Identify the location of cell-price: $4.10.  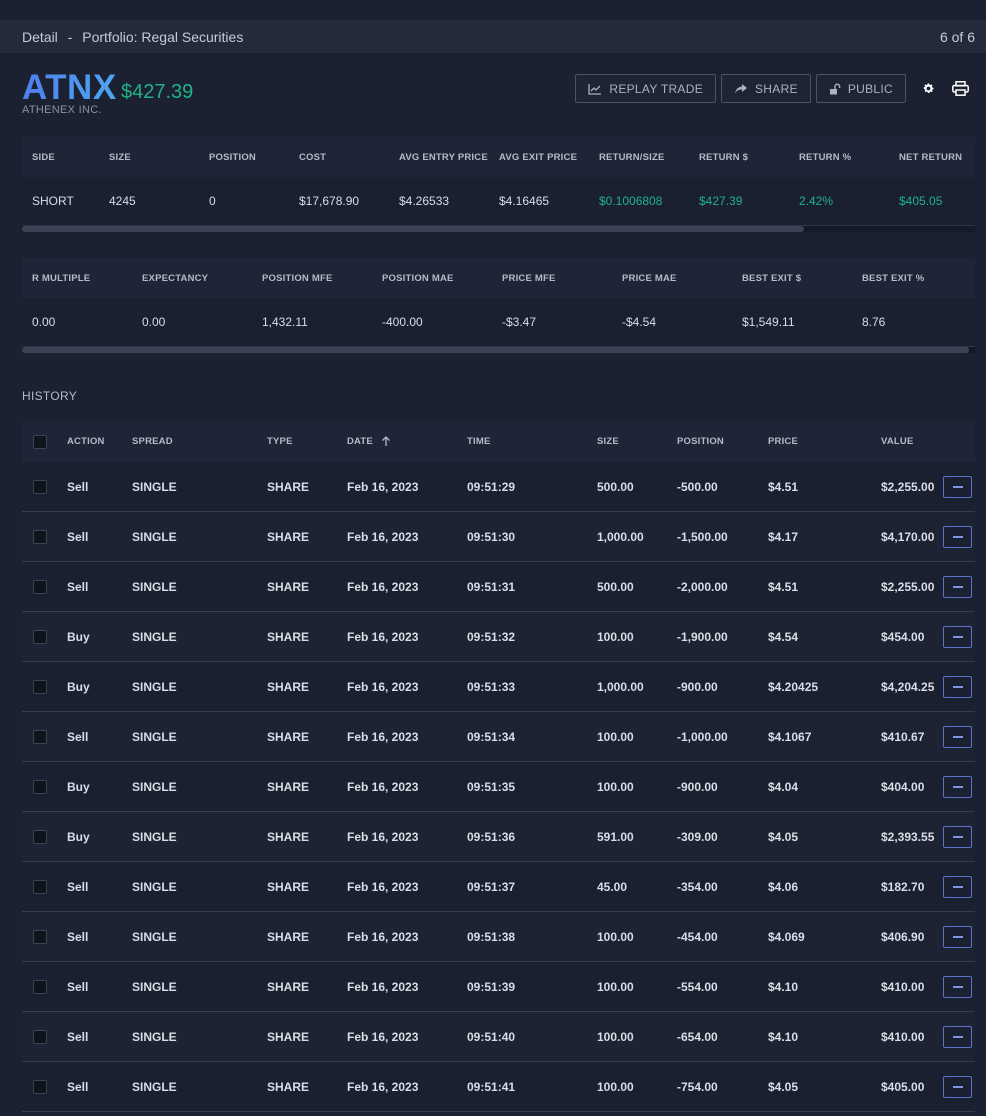
(783, 1036).